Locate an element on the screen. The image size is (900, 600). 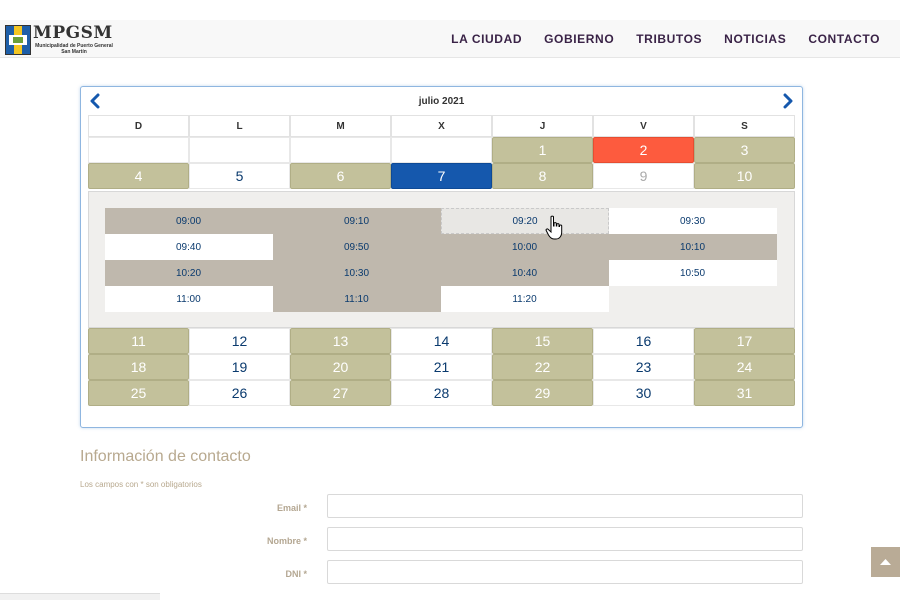
nav-tributos: TRIBUTOS is located at coordinates (669, 39).